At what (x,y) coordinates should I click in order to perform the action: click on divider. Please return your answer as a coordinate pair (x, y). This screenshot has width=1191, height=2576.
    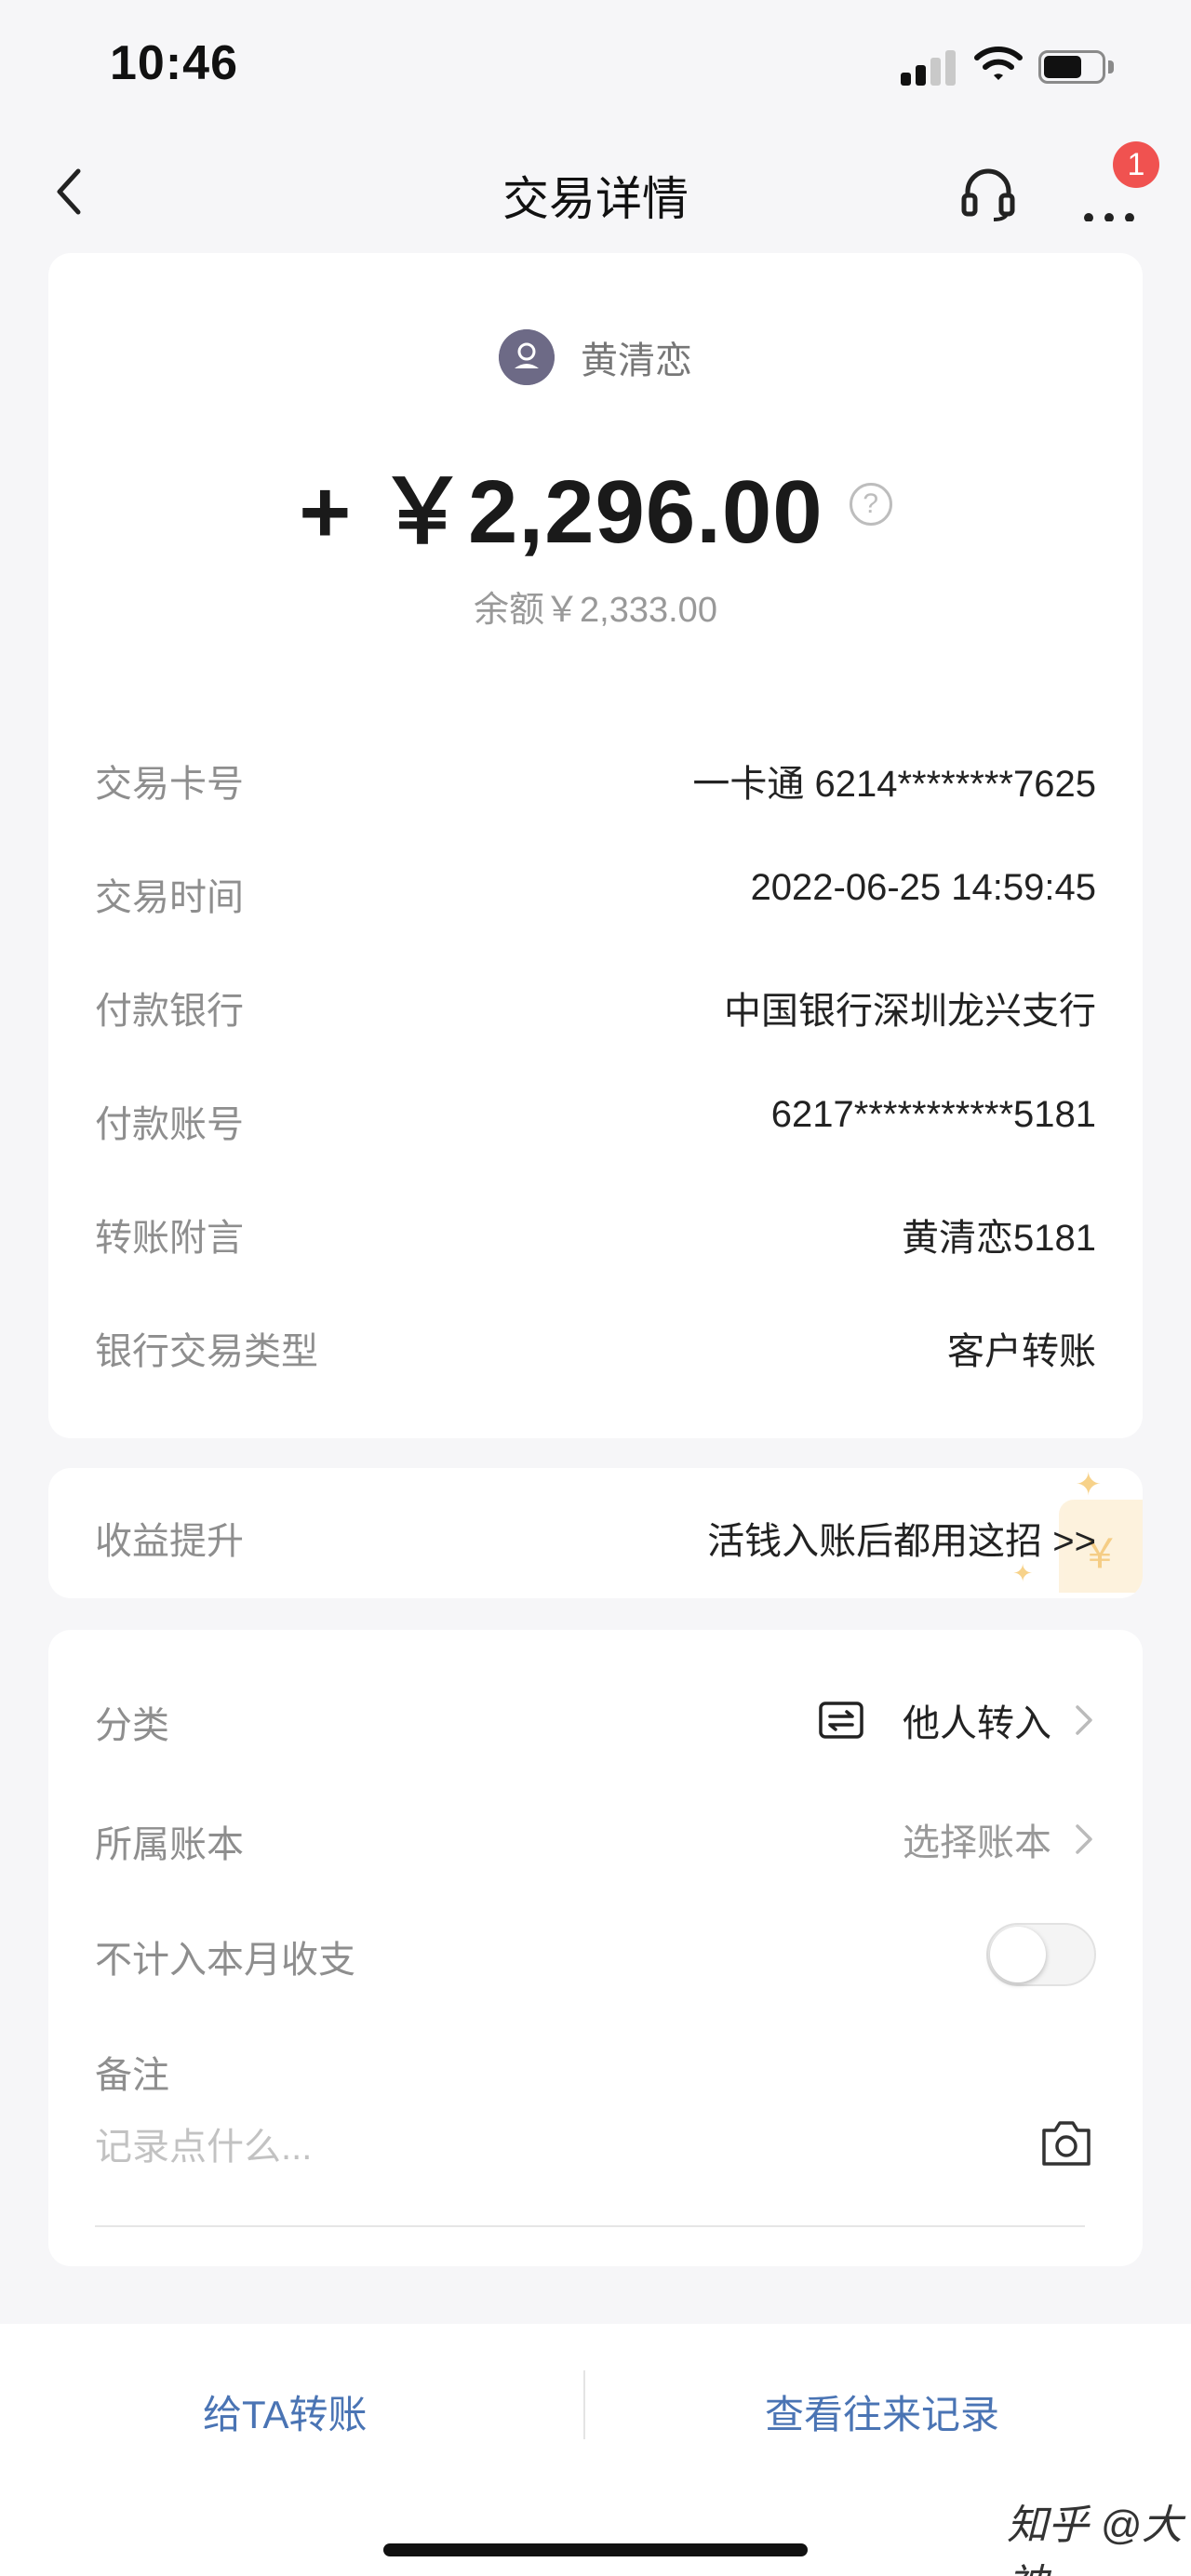
    Looking at the image, I should click on (584, 2404).